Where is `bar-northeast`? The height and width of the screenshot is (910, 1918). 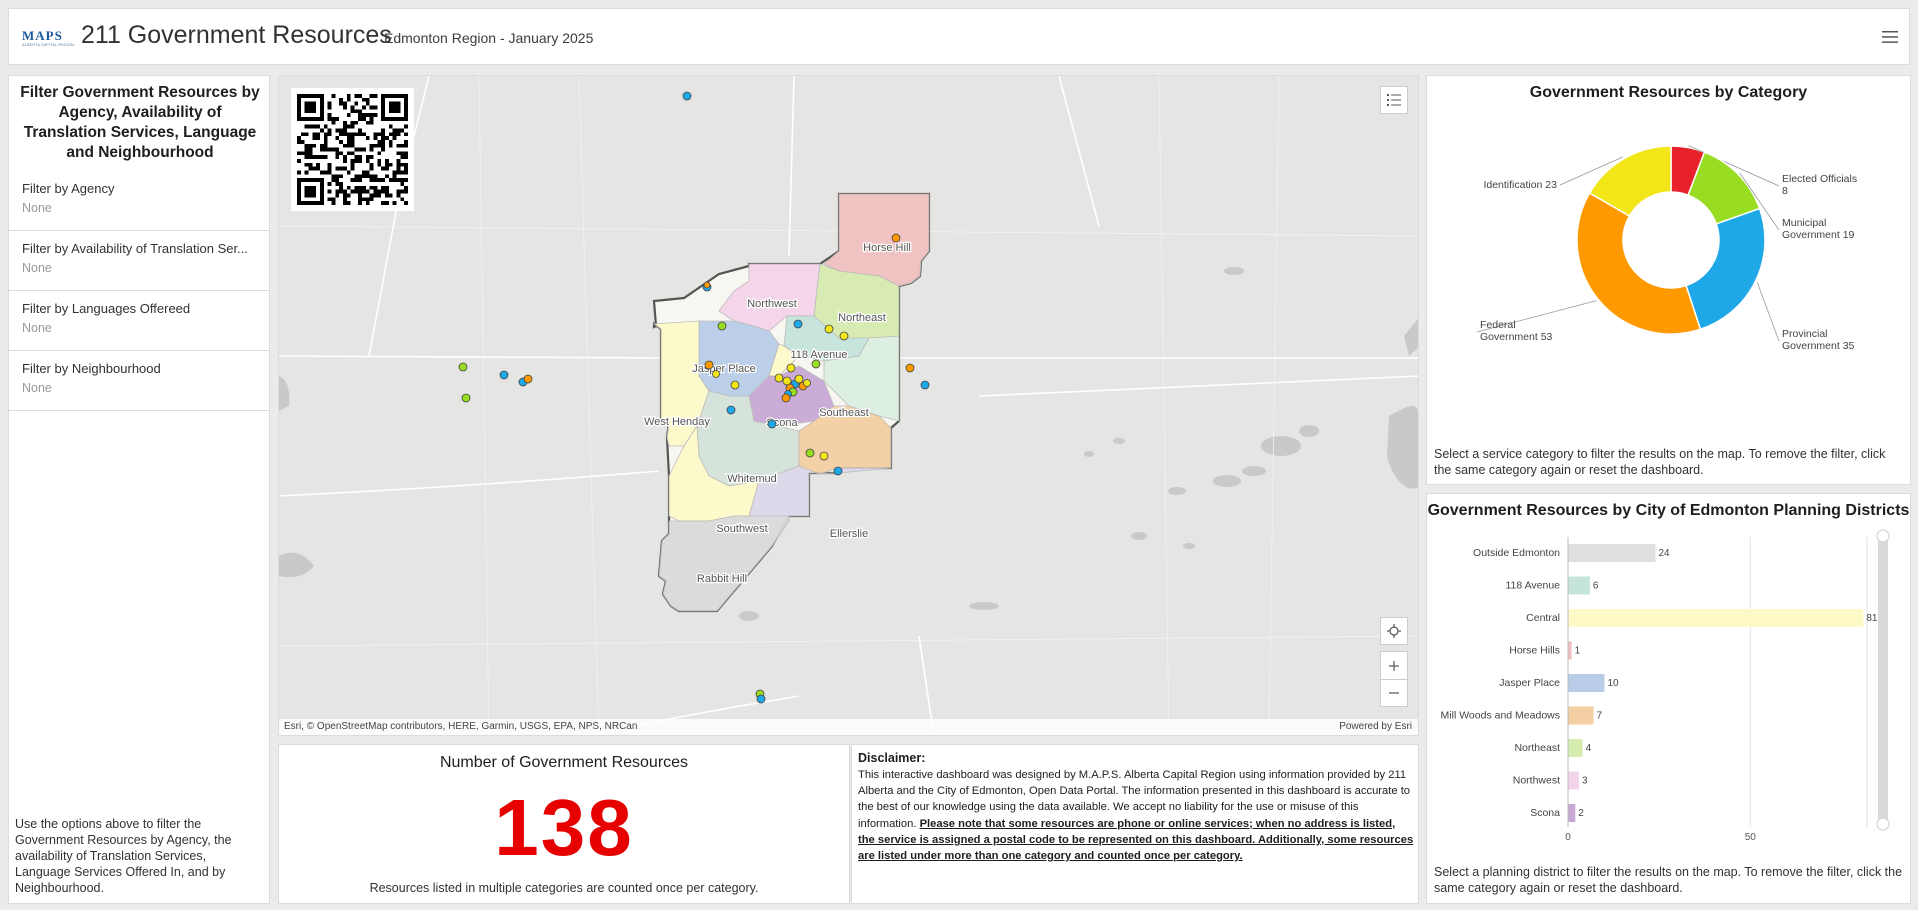
bar-northeast is located at coordinates (1575, 748).